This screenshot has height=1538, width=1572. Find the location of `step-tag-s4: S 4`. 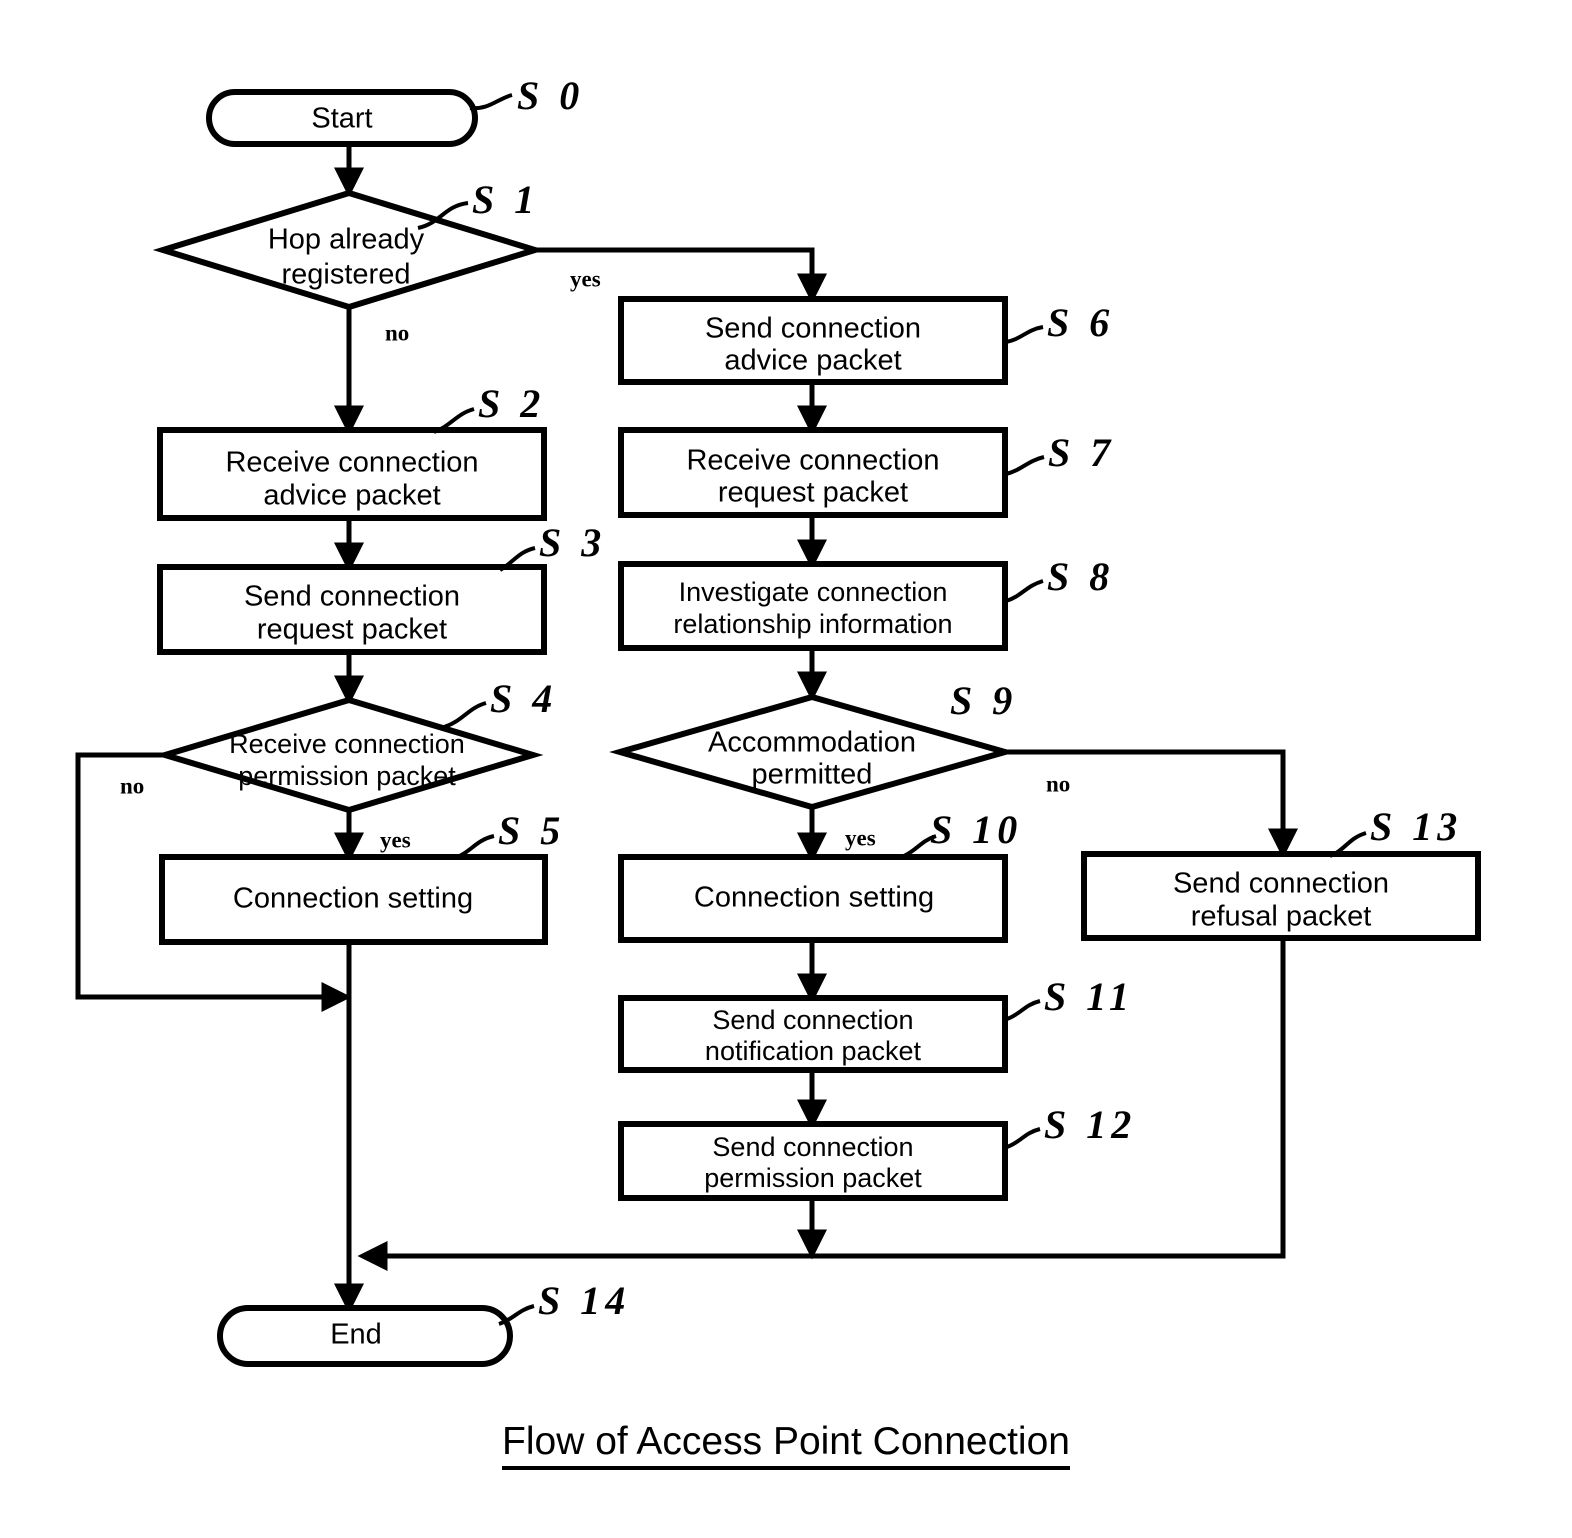

step-tag-s4: S 4 is located at coordinates (523, 698).